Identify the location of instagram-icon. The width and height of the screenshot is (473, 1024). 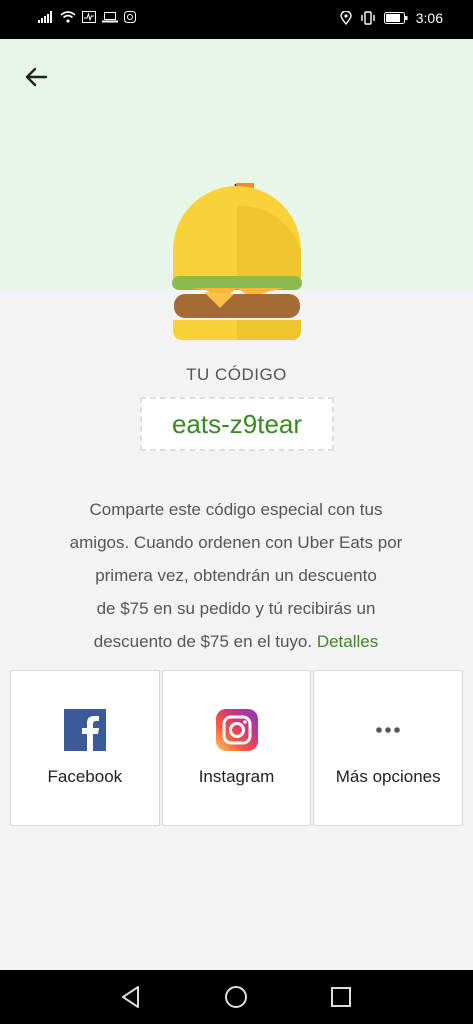
(236, 730).